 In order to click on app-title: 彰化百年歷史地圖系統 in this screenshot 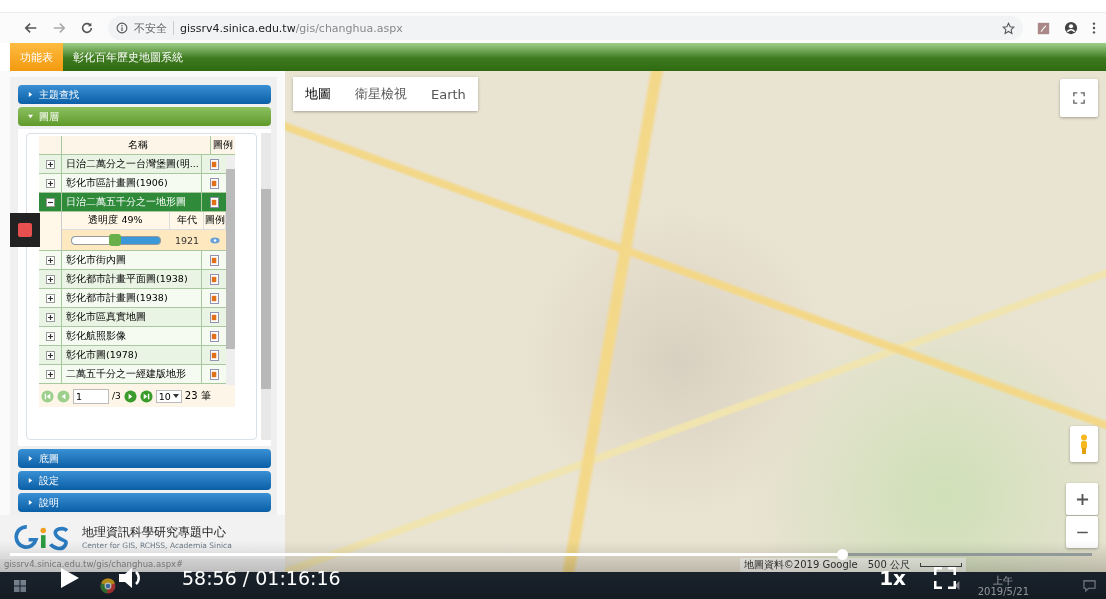, I will do `click(127, 57)`.